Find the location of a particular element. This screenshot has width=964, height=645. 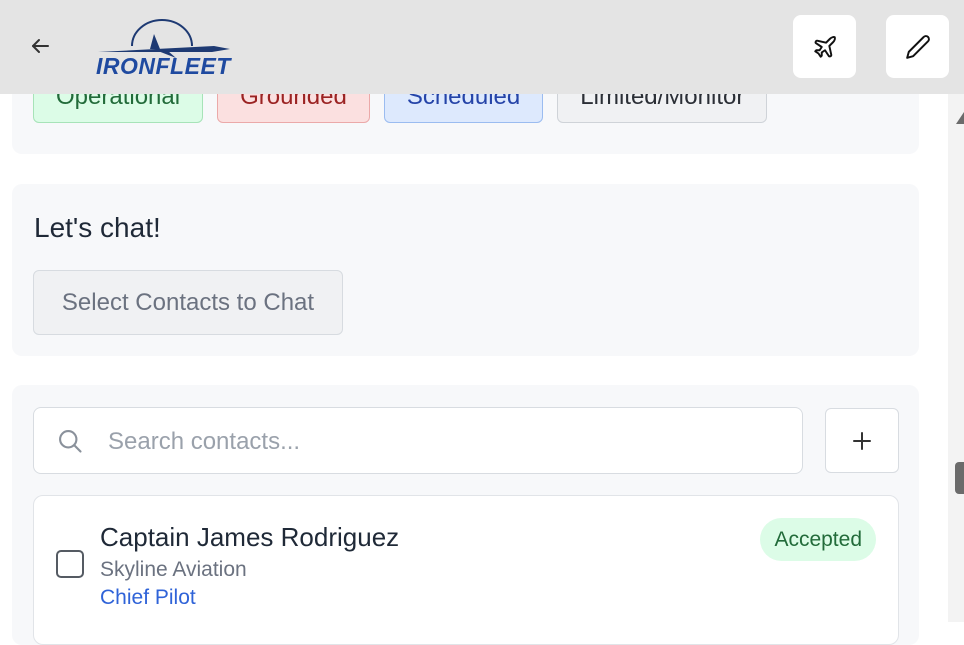

contact-role: Chief Pilot is located at coordinates (148, 597).